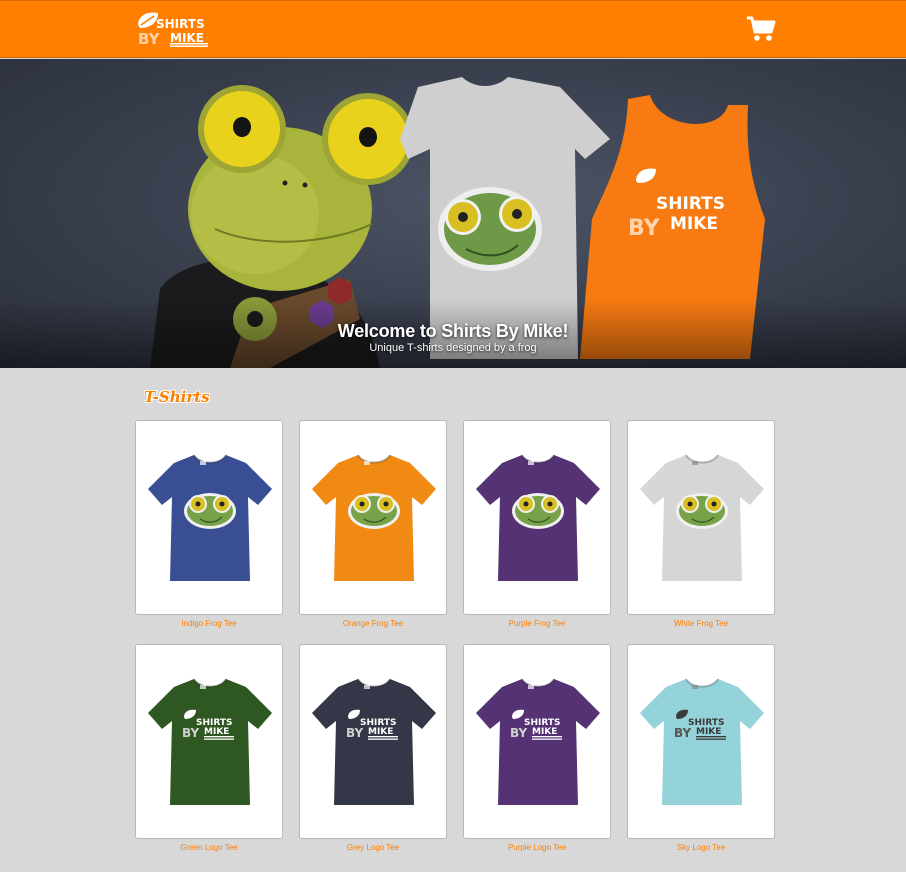 The width and height of the screenshot is (906, 872). Describe the element at coordinates (453, 331) in the screenshot. I see `hero-title: Welcome to Shirts By Mike!` at that location.